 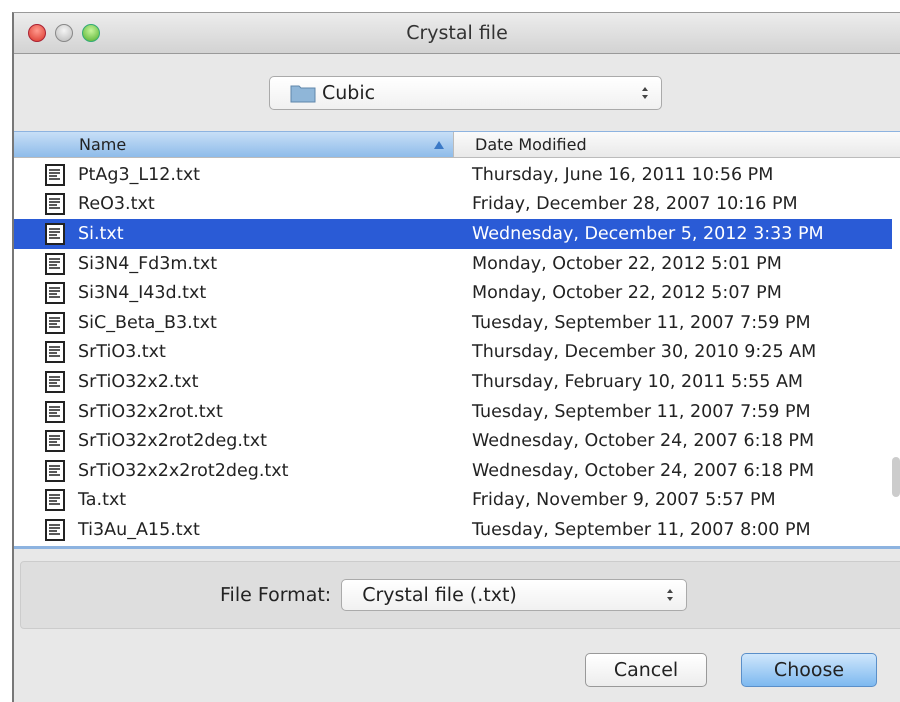 I want to click on column-header: Date Modified, so click(x=677, y=144).